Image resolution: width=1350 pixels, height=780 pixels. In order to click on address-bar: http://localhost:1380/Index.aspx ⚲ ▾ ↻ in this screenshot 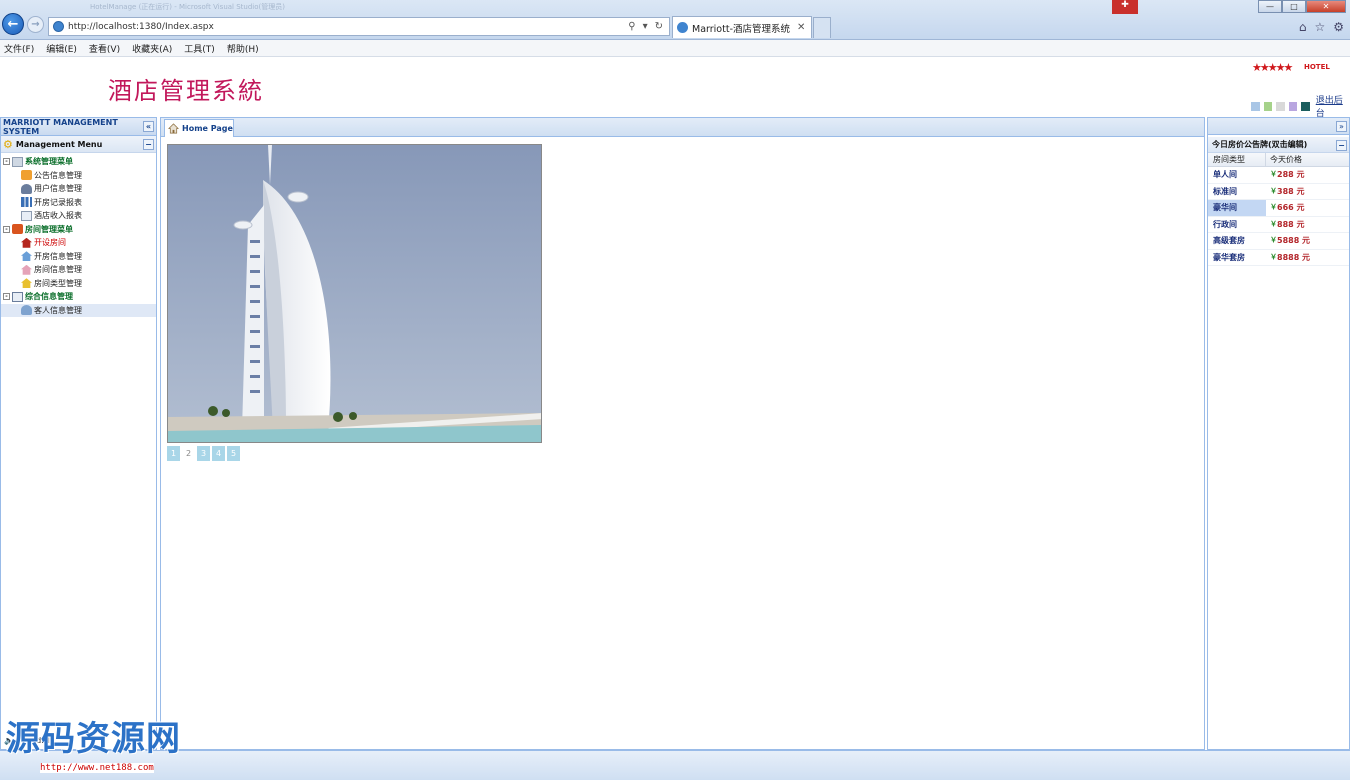, I will do `click(359, 26)`.